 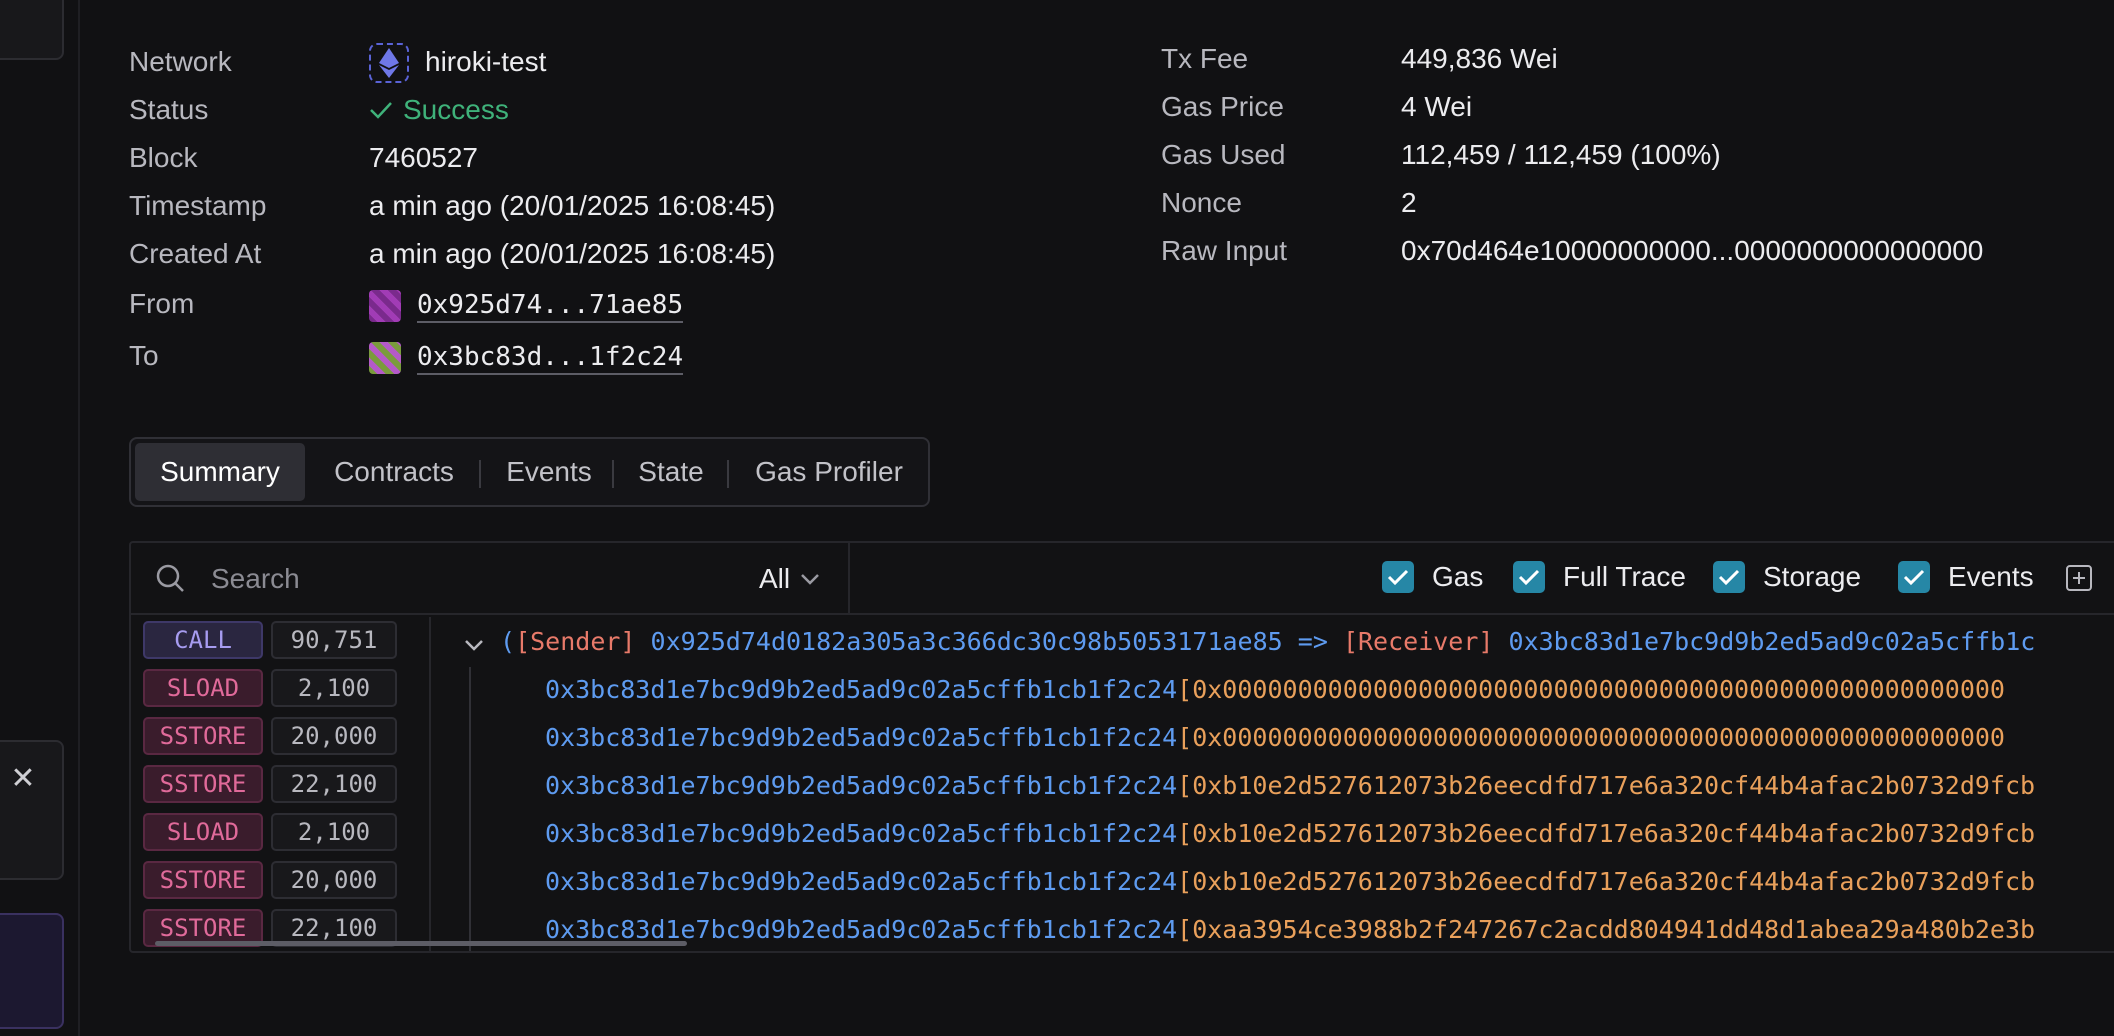 I want to click on to-address-link: 0x3bc83d...1f2c24, so click(x=550, y=358).